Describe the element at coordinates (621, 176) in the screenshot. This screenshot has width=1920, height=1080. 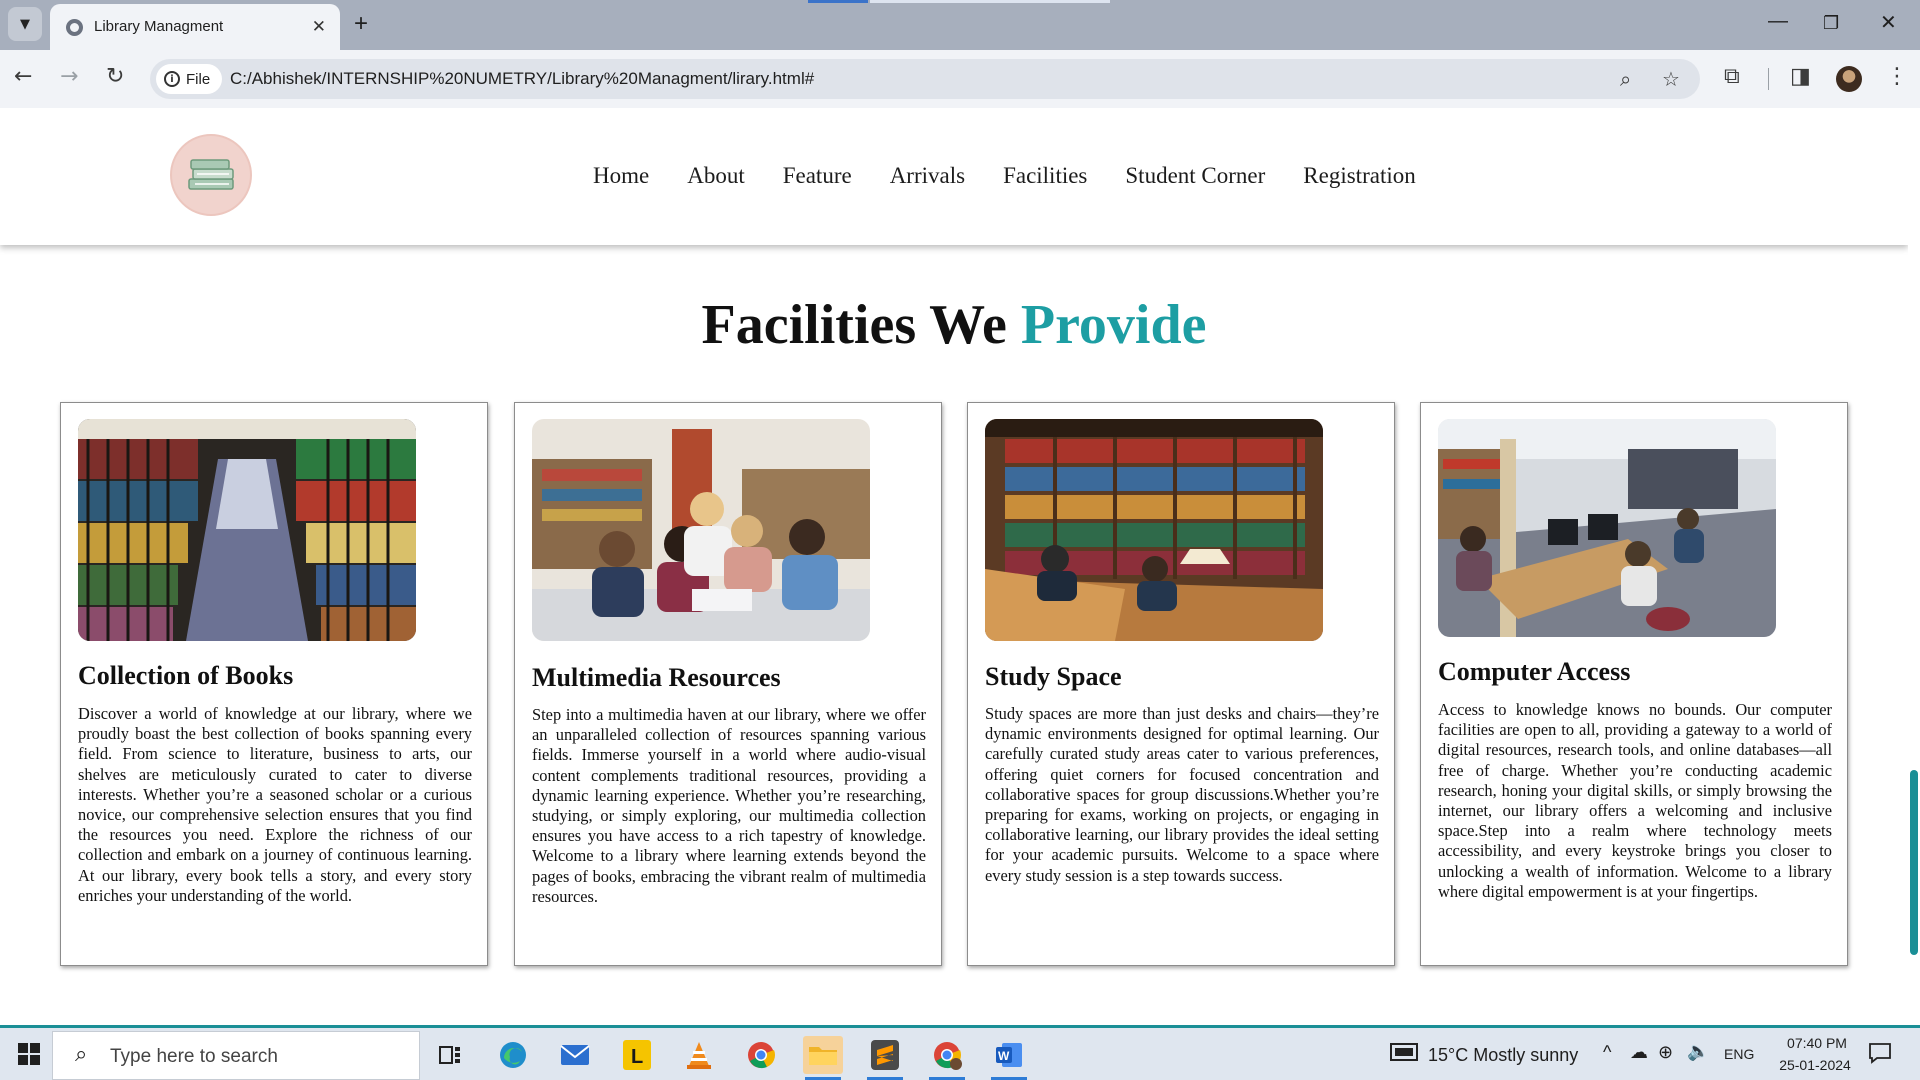
I see `nav-link-home: Home` at that location.